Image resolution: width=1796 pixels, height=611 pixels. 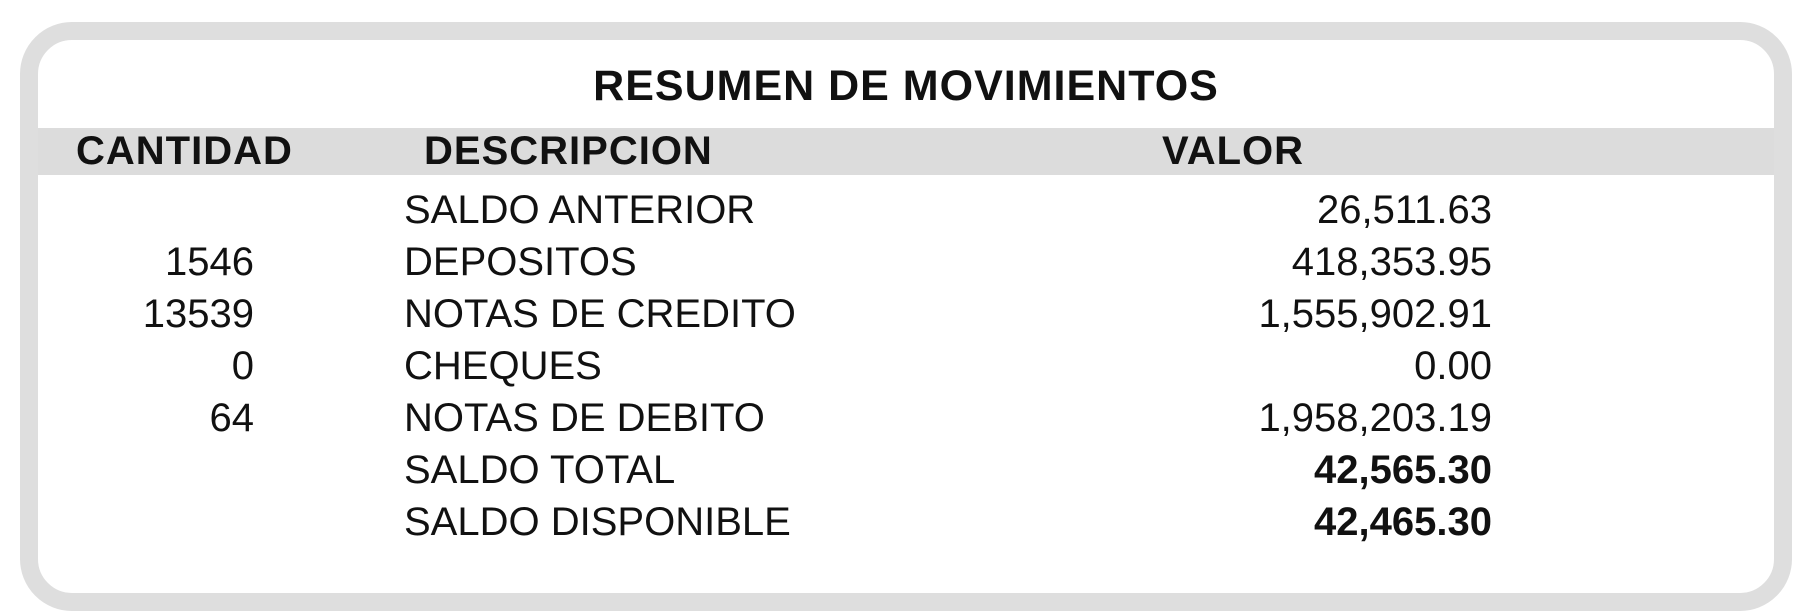 I want to click on table-row-saldo-anterior: SALDO ANTERIOR 26,511.63, so click(x=906, y=210).